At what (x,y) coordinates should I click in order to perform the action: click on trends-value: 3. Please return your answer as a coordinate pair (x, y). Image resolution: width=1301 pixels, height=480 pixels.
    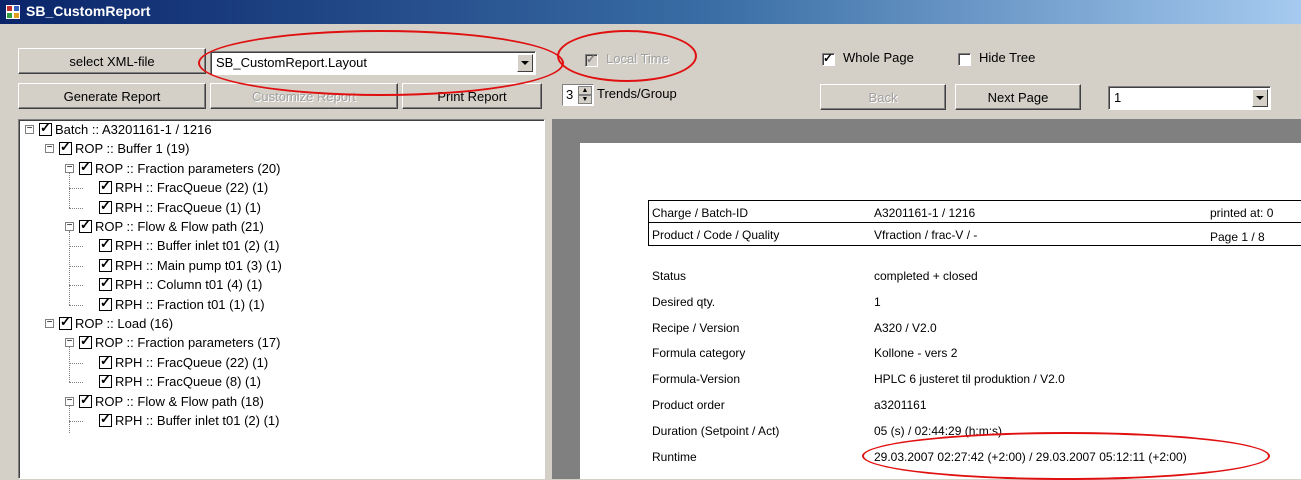
    Looking at the image, I should click on (570, 94).